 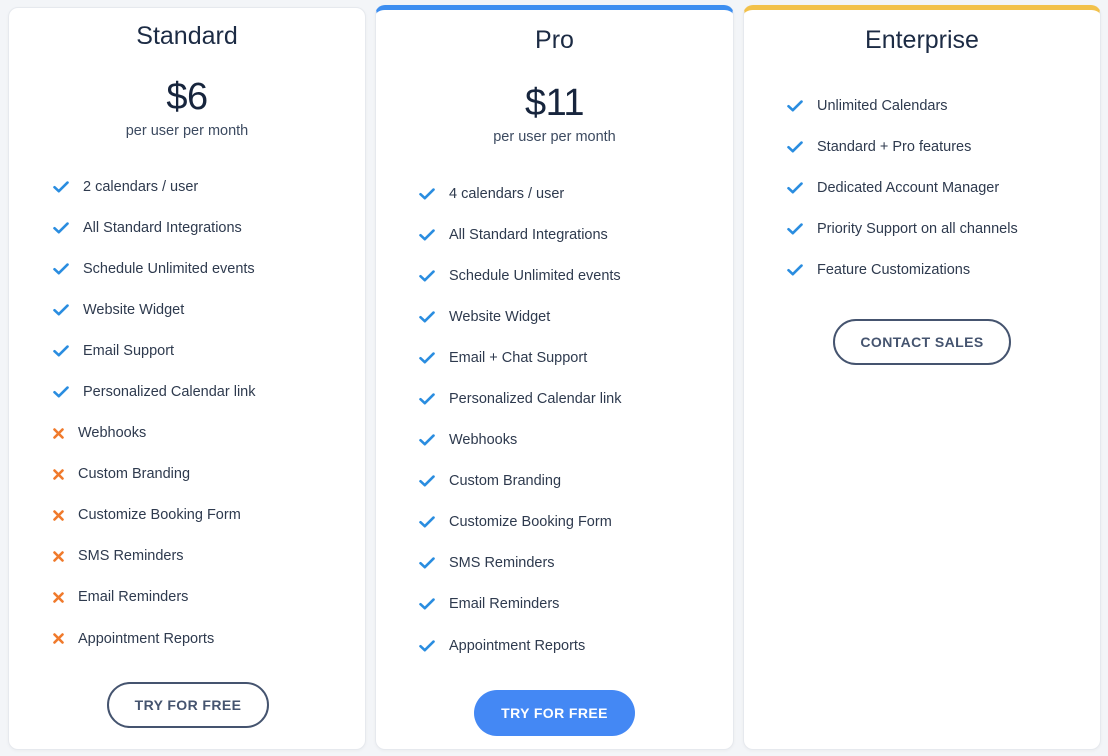 I want to click on feature-label: Dedicated Account Manager, so click(x=908, y=187).